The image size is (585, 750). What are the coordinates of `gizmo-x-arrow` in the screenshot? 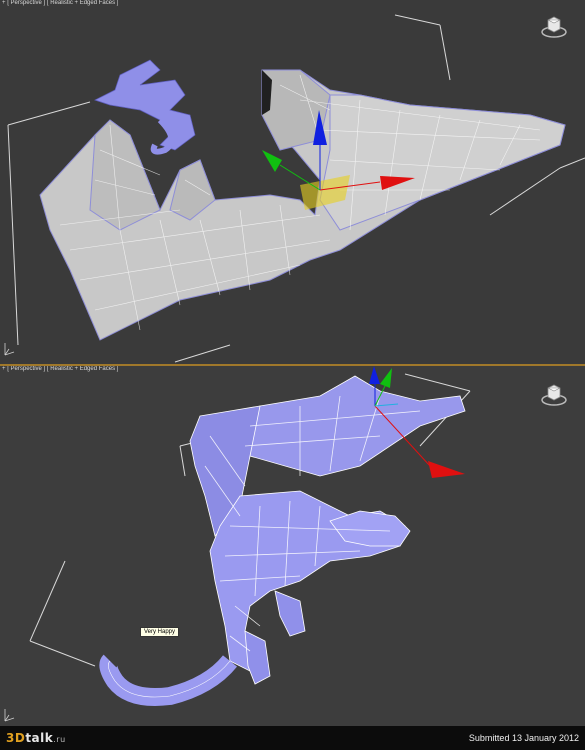 It's located at (446, 469).